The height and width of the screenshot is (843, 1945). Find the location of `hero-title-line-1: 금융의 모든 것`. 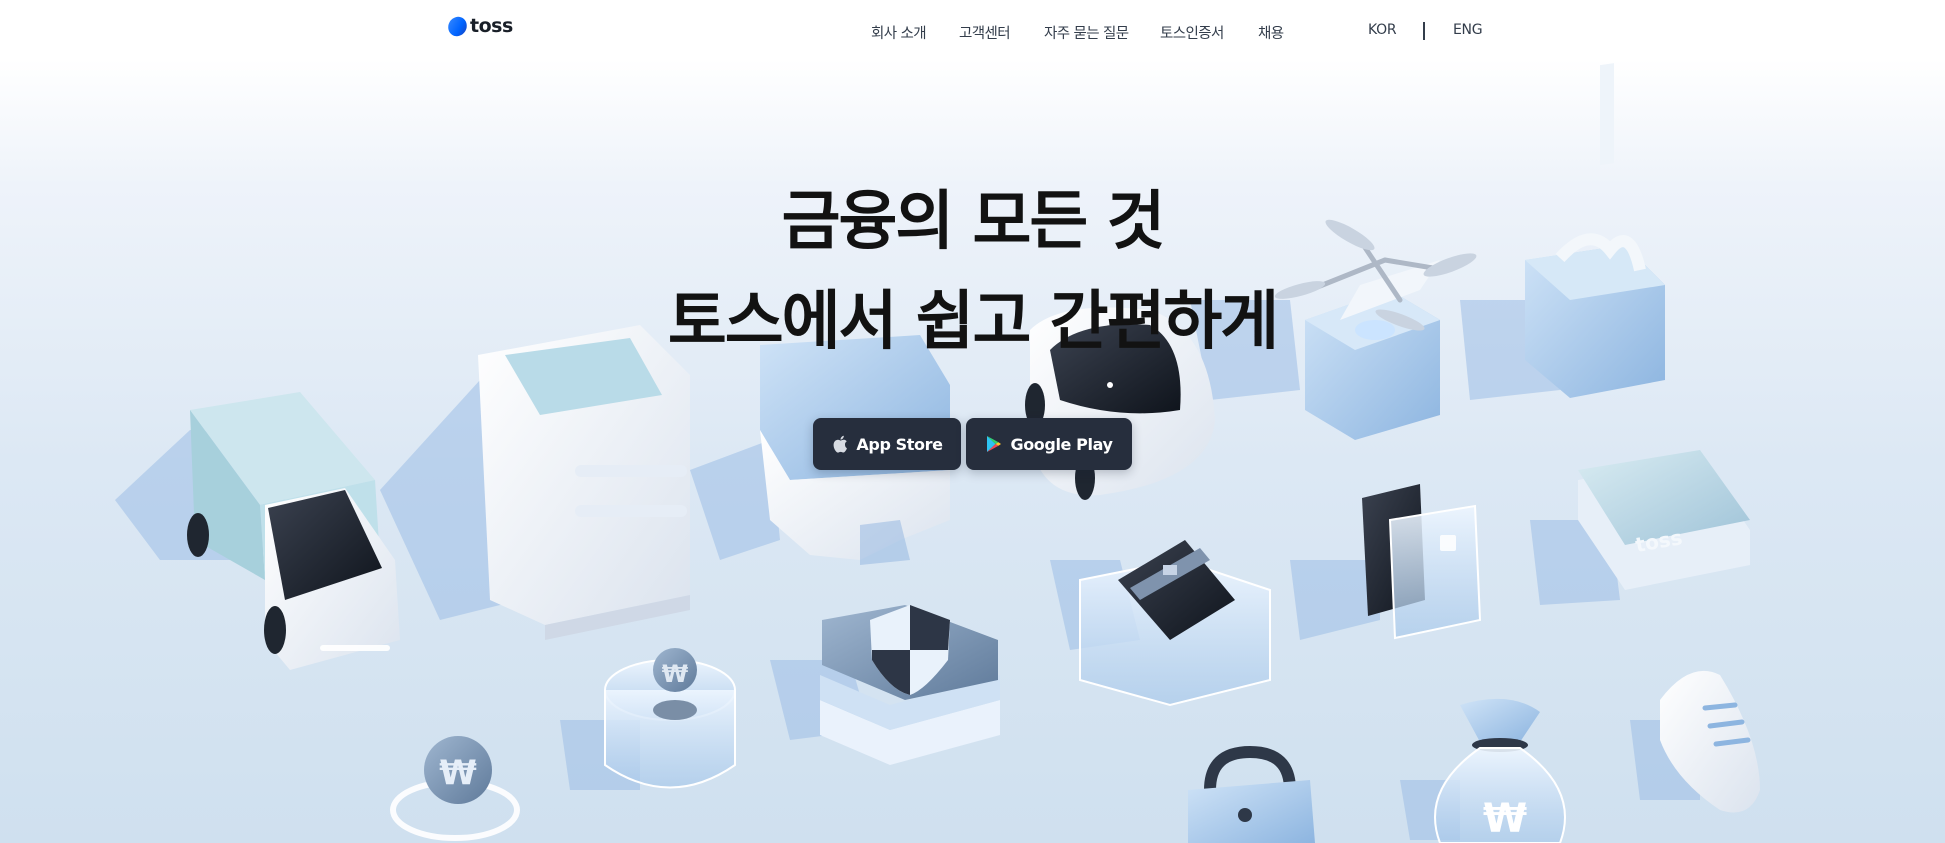

hero-title-line-1: 금융의 모든 것 is located at coordinates (973, 222).